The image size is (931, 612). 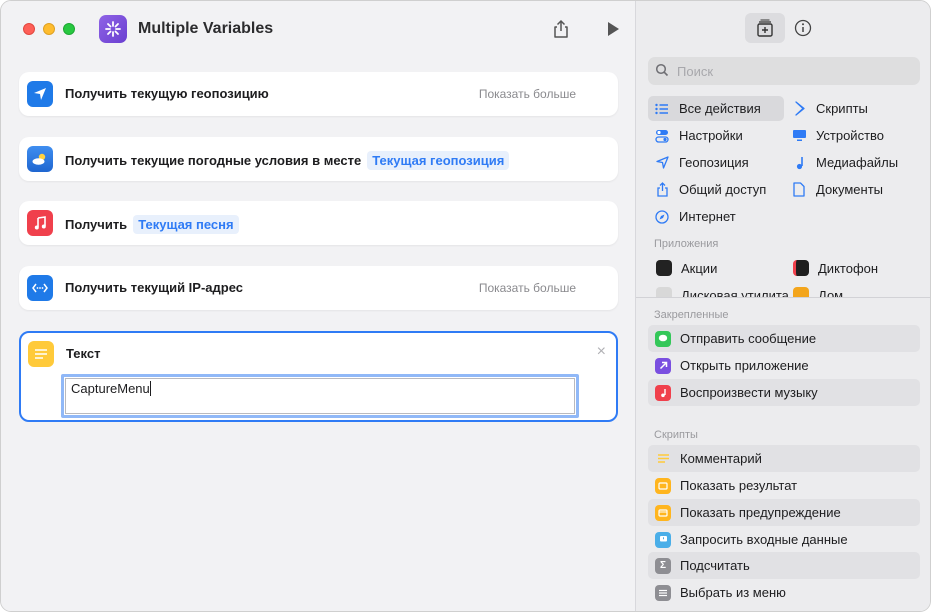 What do you see at coordinates (318, 223) in the screenshot?
I see `action-get-current-song: Получить Текущая песня` at bounding box center [318, 223].